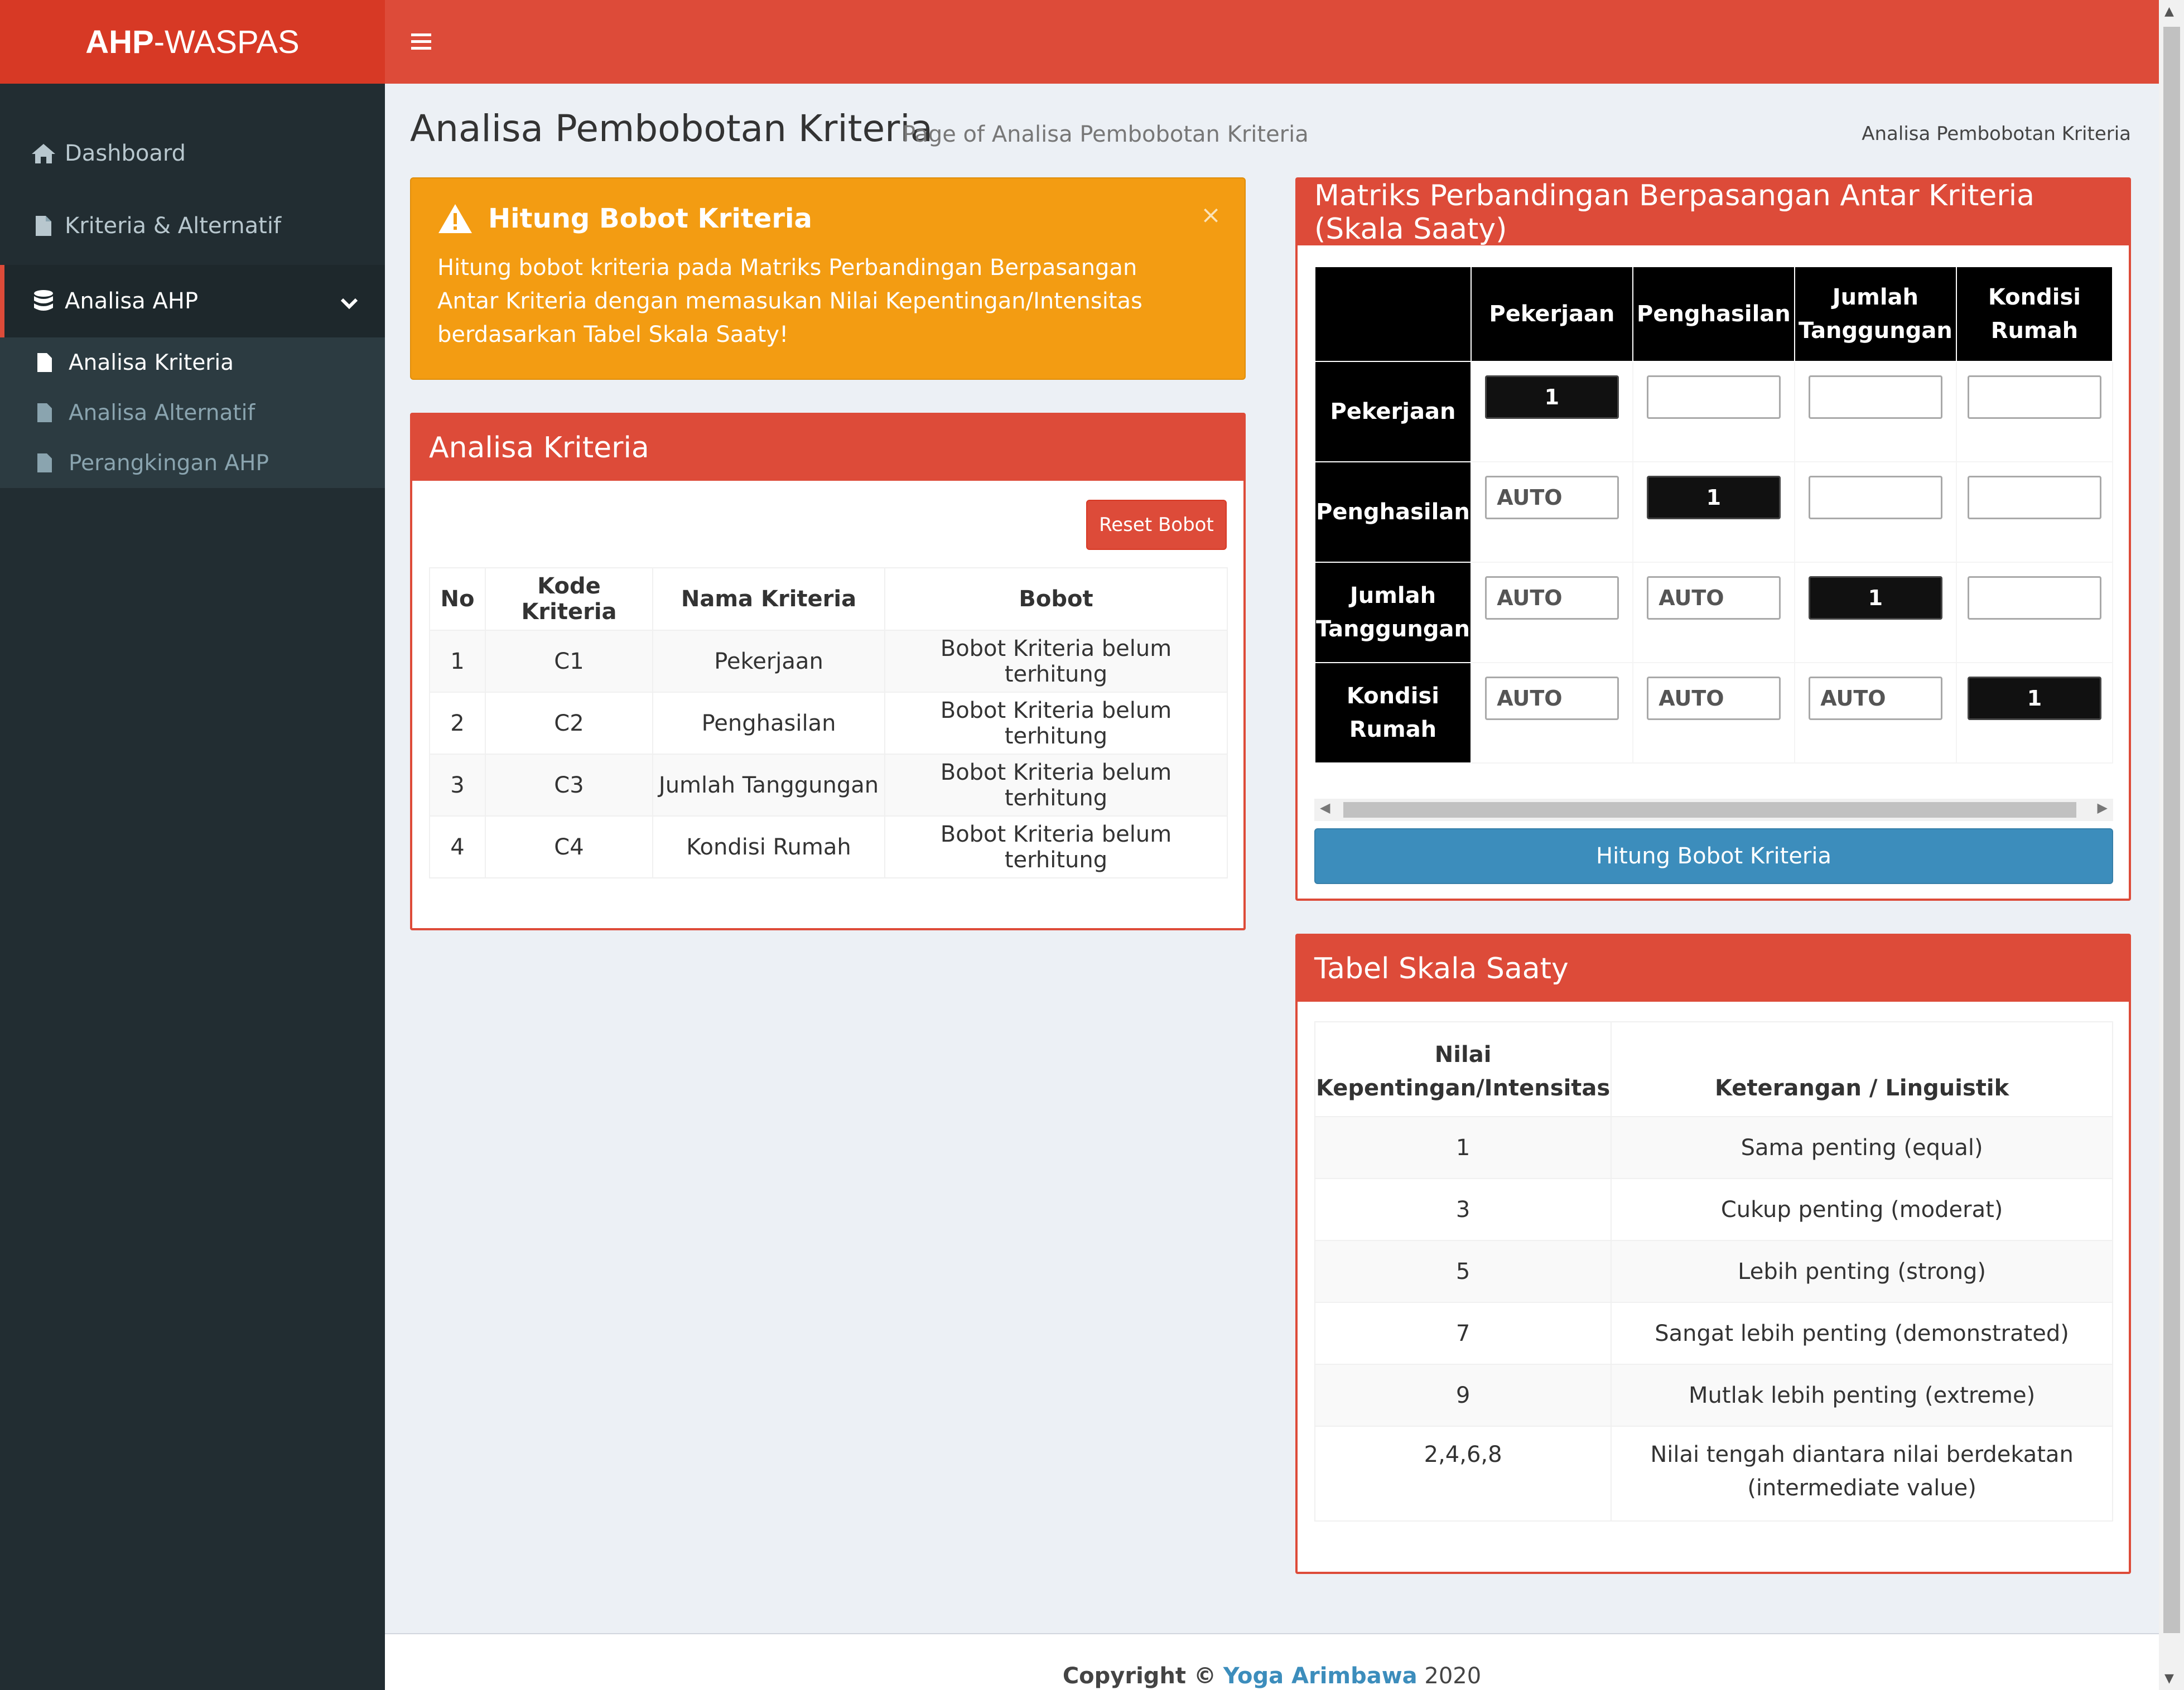 This screenshot has width=2184, height=1690. What do you see at coordinates (1139, 1676) in the screenshot?
I see `footer-copyright: Copyright ©` at bounding box center [1139, 1676].